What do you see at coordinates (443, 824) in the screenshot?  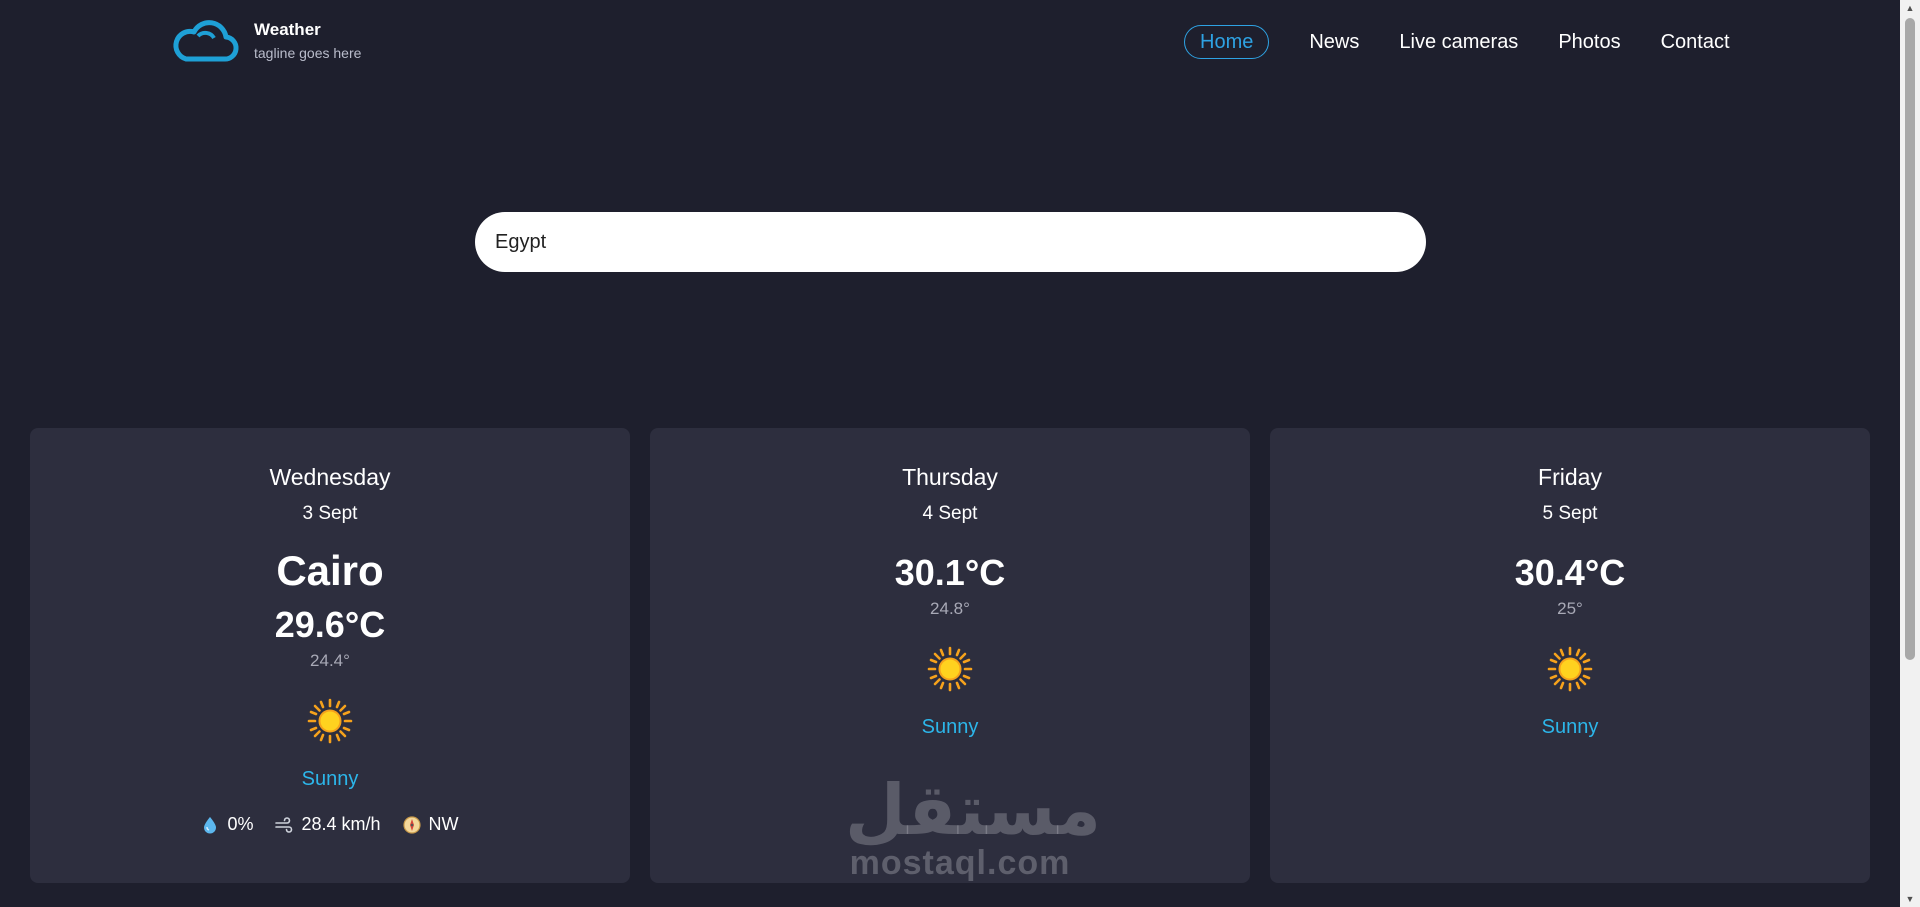 I see `direction-value: NW` at bounding box center [443, 824].